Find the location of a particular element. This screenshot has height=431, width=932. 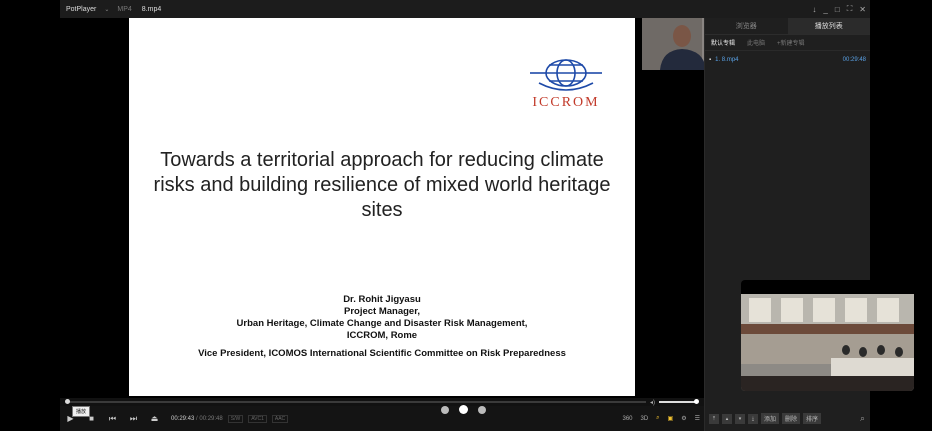

logo-wordmark: ICCROM is located at coordinates (566, 102).